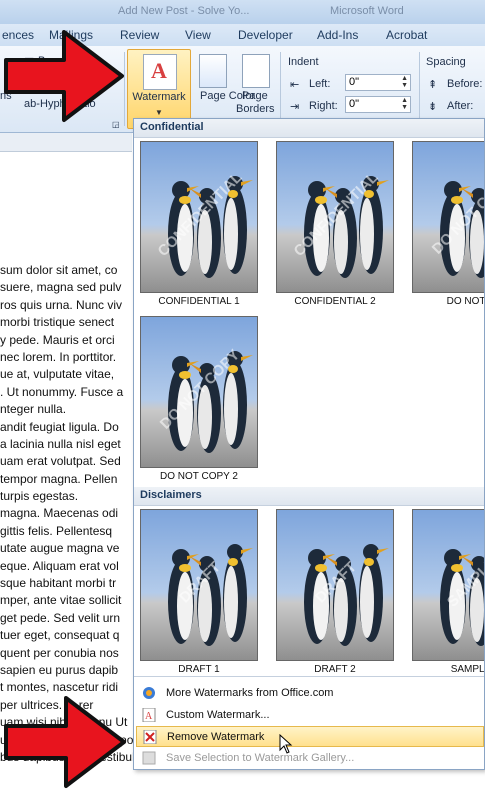  I want to click on page-borders-label-2: Borders, so click(255, 109).